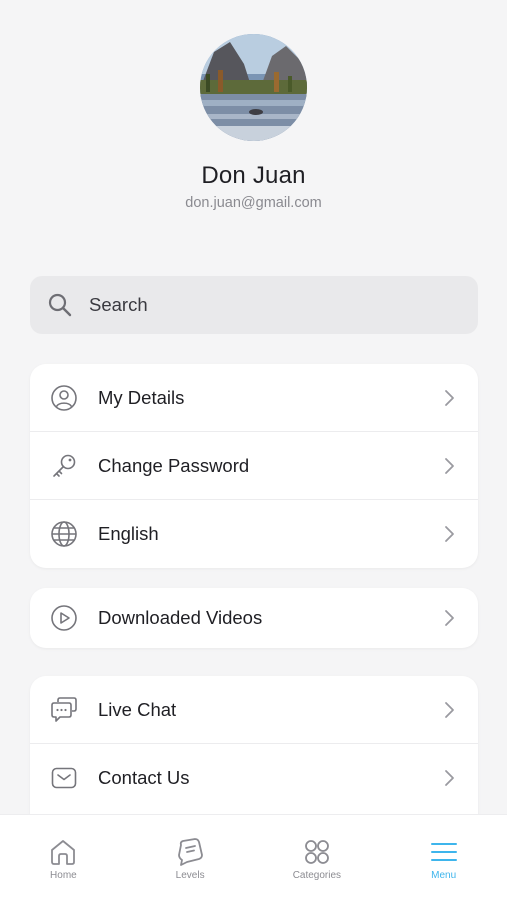  What do you see at coordinates (316, 852) in the screenshot?
I see `grid-icon` at bounding box center [316, 852].